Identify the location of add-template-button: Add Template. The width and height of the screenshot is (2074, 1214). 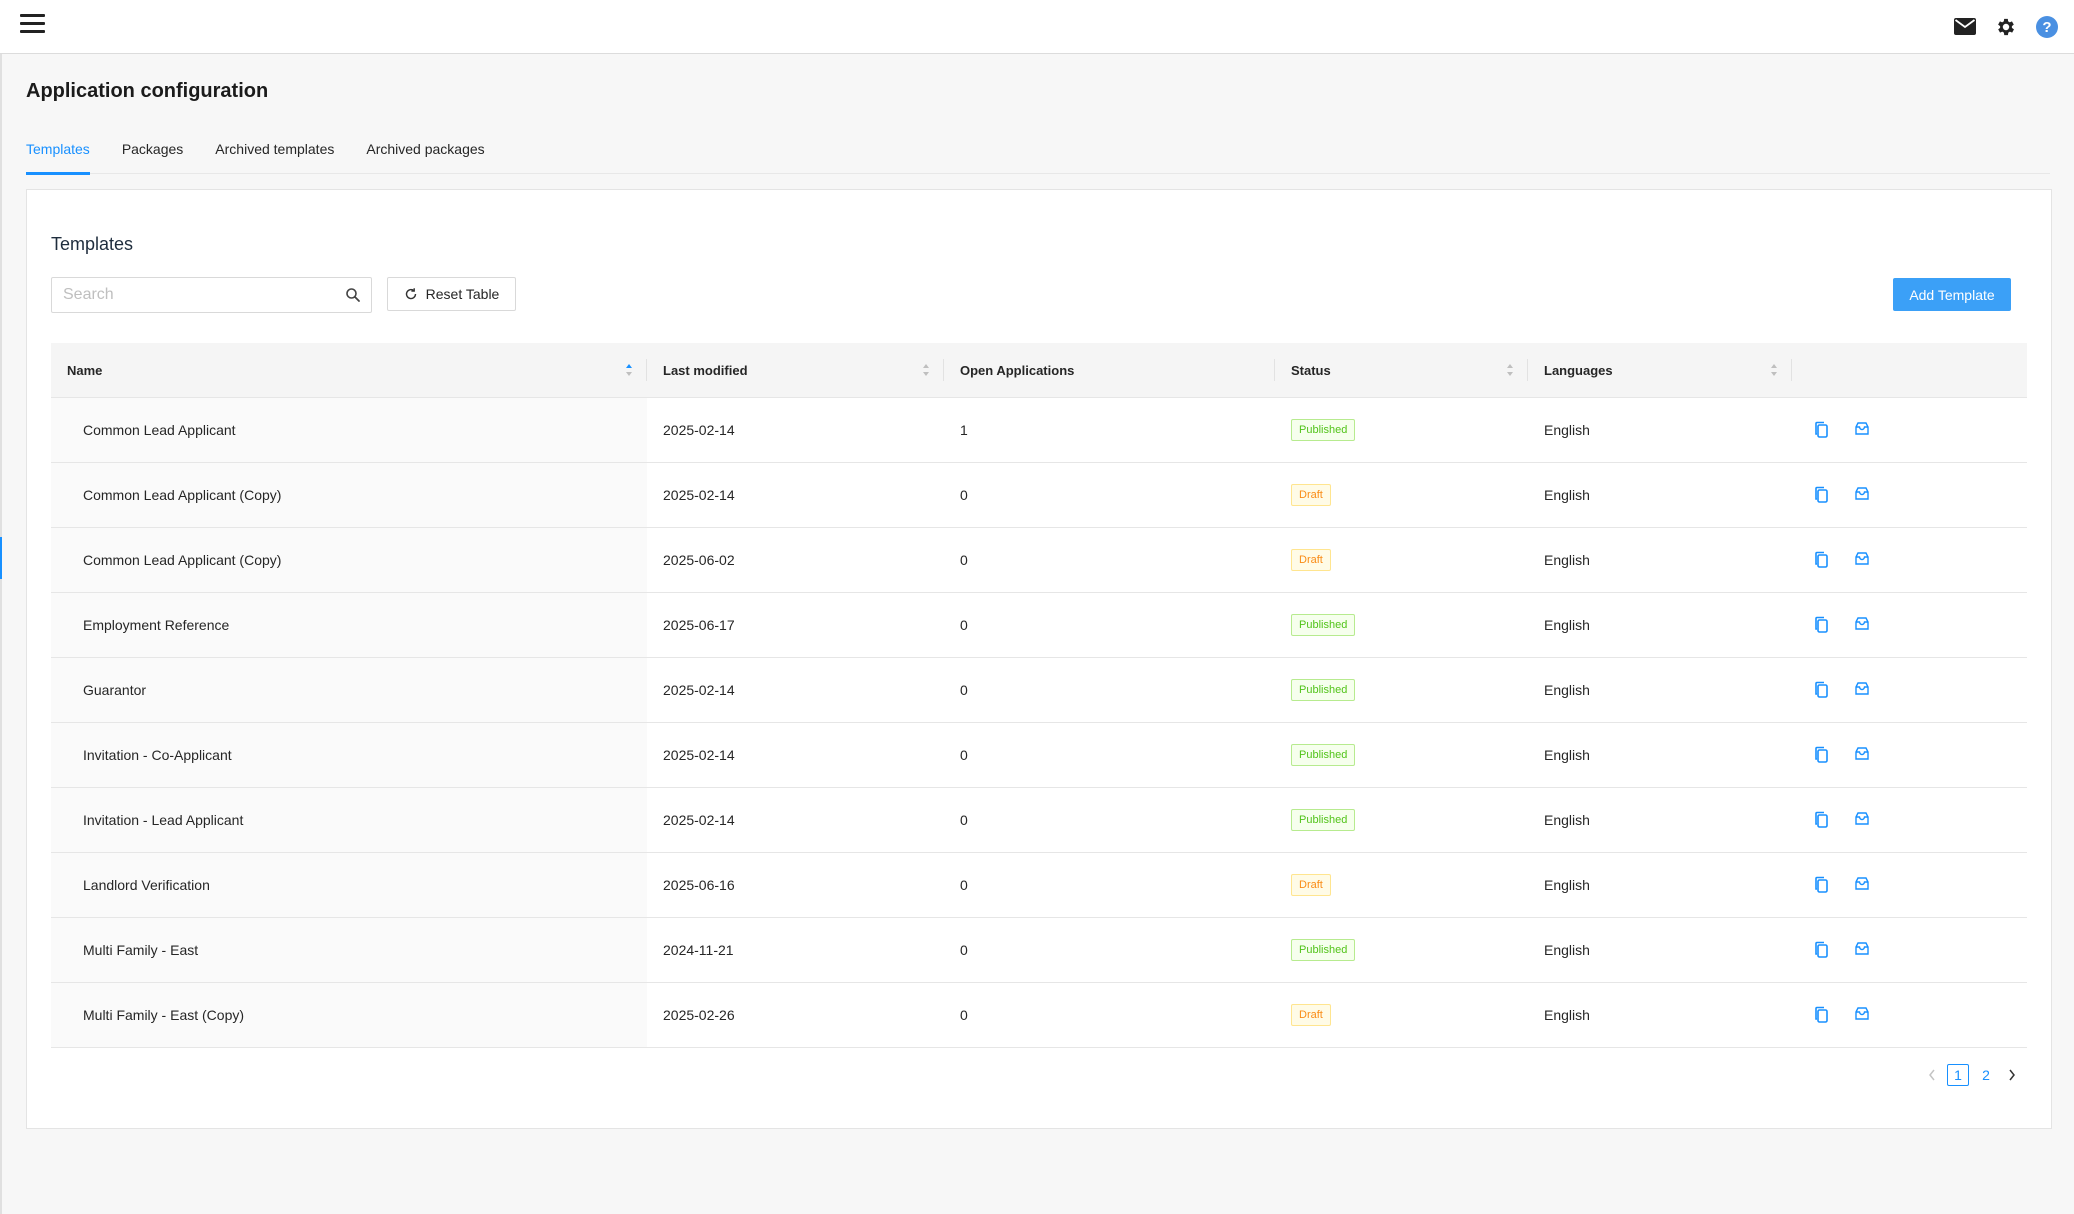
(1952, 294).